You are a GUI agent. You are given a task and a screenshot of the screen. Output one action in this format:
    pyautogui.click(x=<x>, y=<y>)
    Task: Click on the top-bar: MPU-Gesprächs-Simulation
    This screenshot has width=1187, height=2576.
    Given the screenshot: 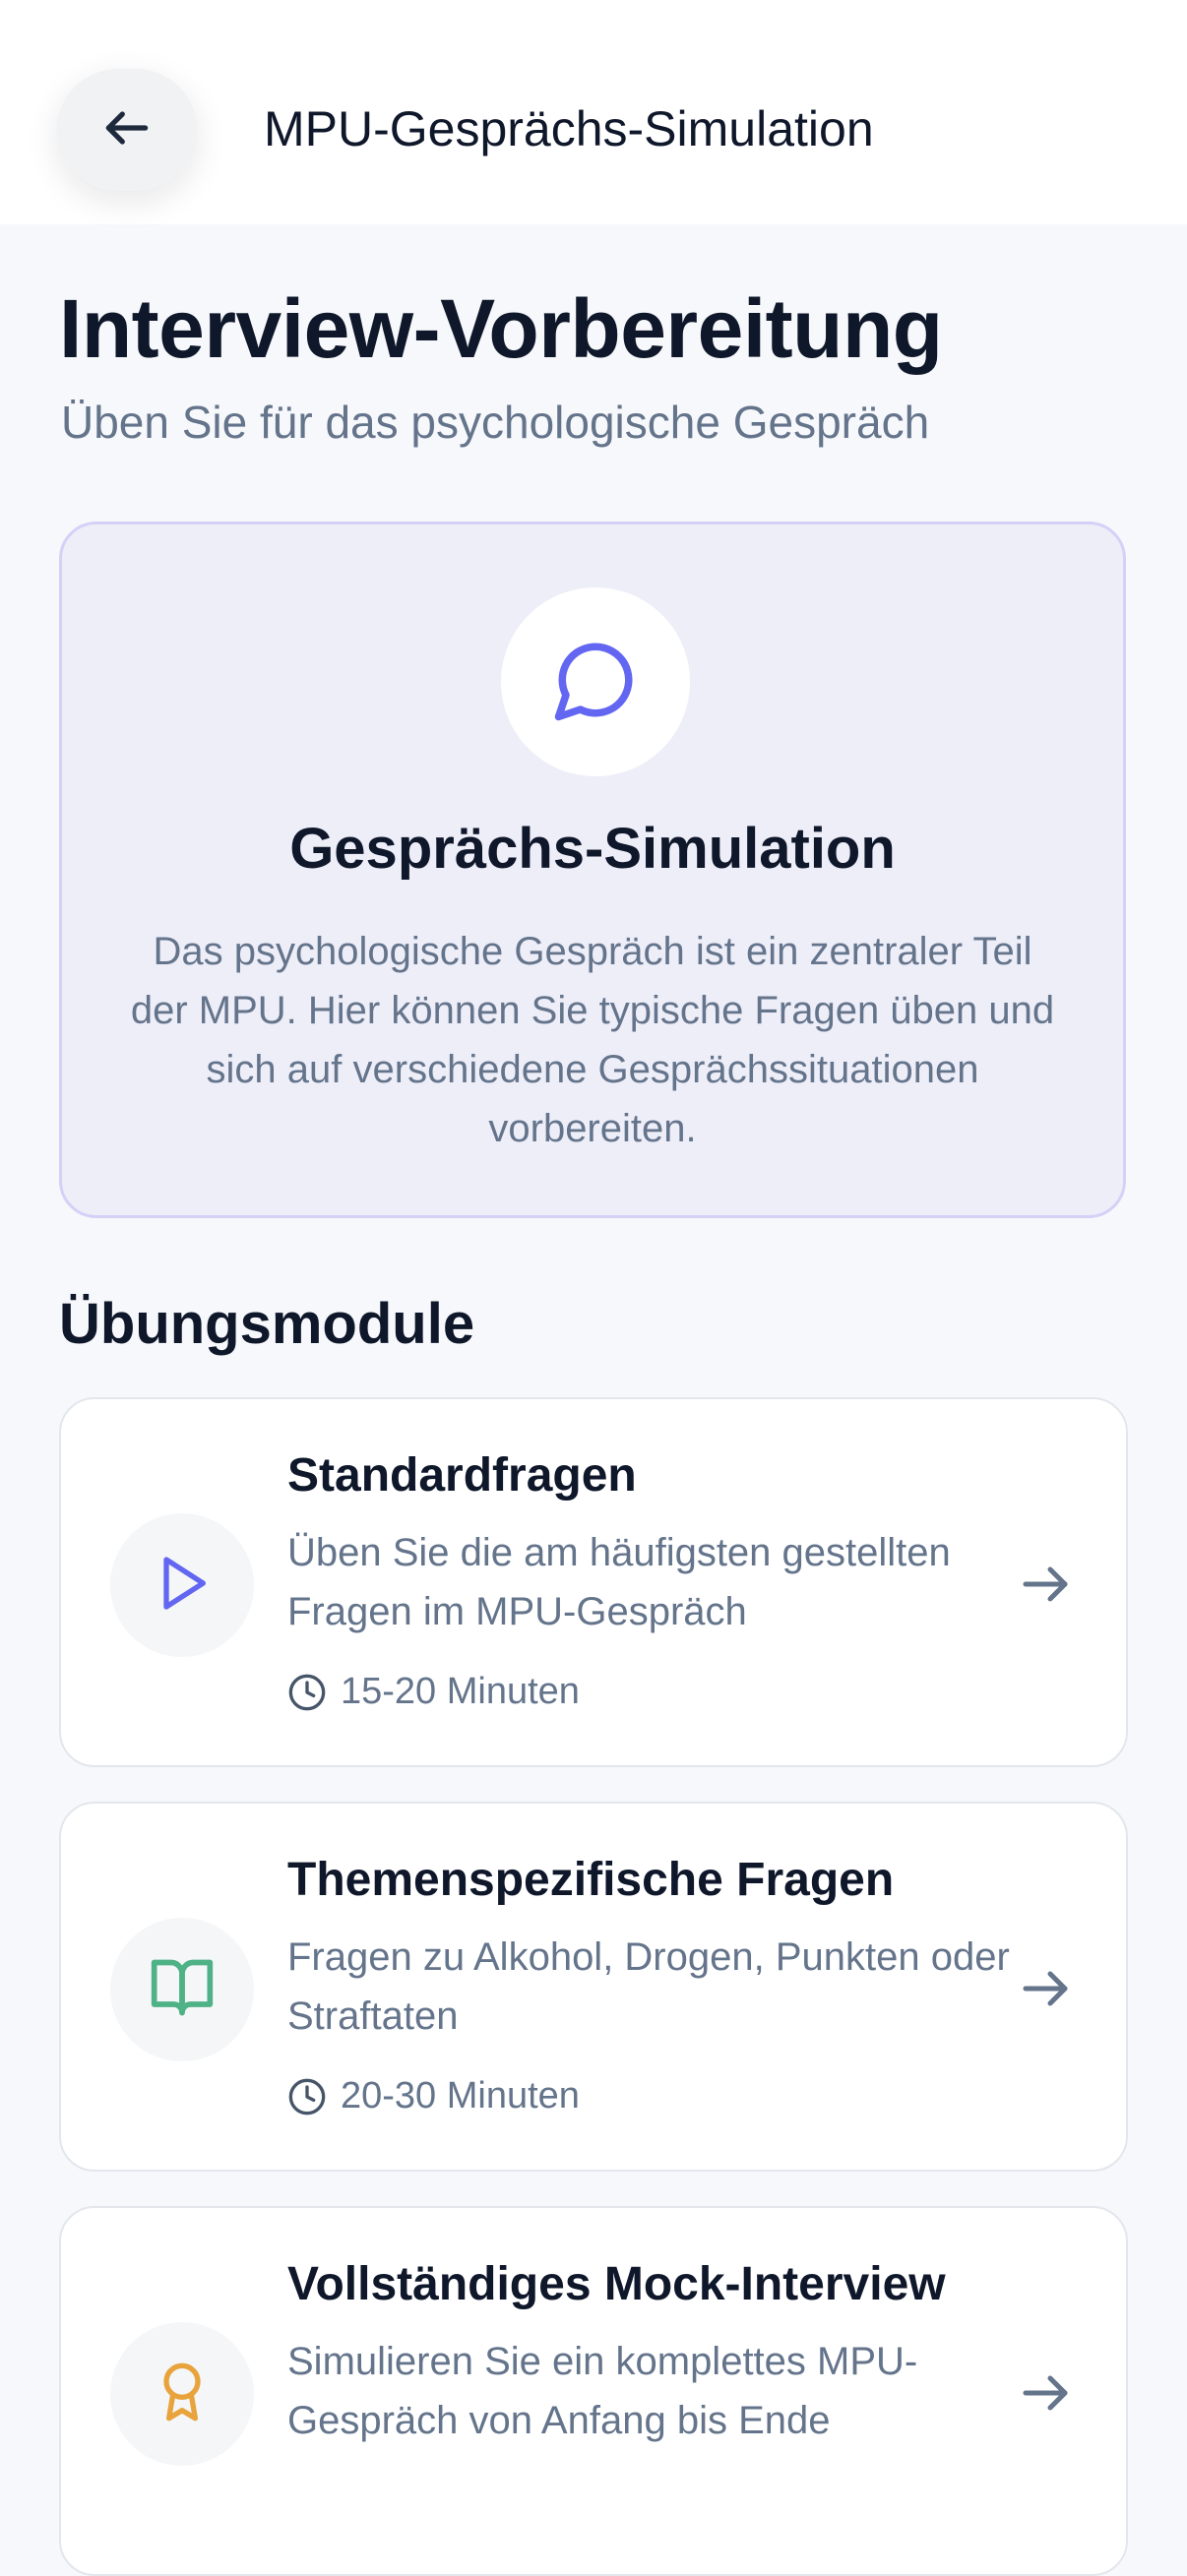 What is the action you would take?
    pyautogui.click(x=593, y=112)
    